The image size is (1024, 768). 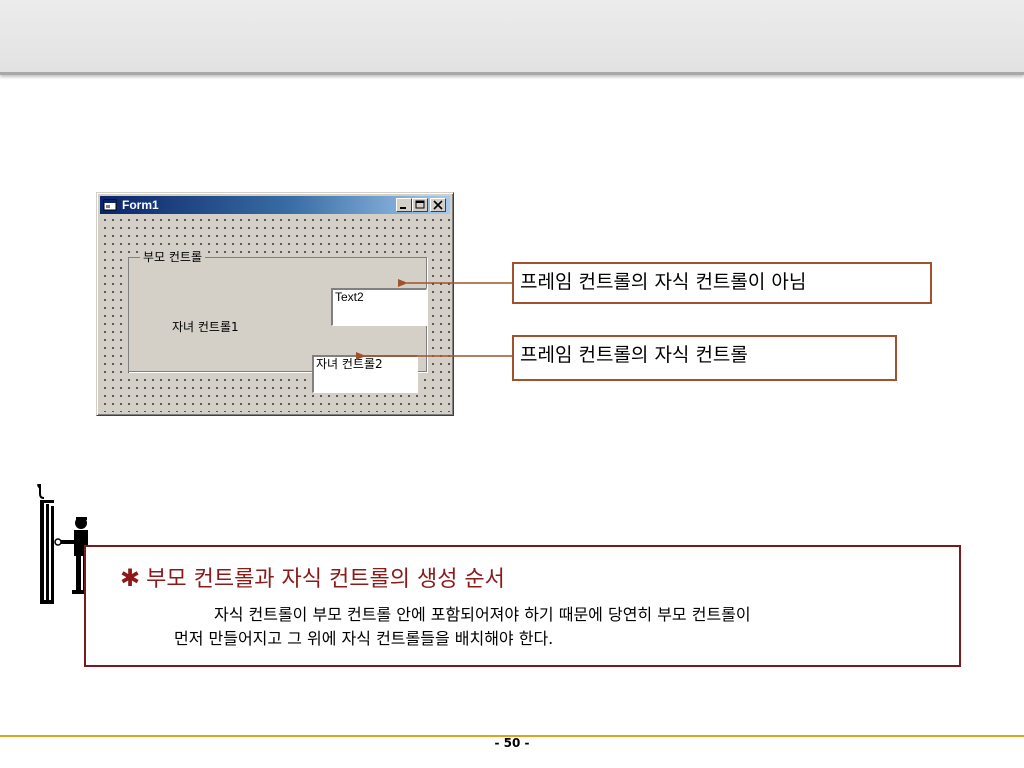 I want to click on note-title: ✱ 부모 컨트롤과 자식 컨트롤의 생성 순서, so click(x=312, y=577).